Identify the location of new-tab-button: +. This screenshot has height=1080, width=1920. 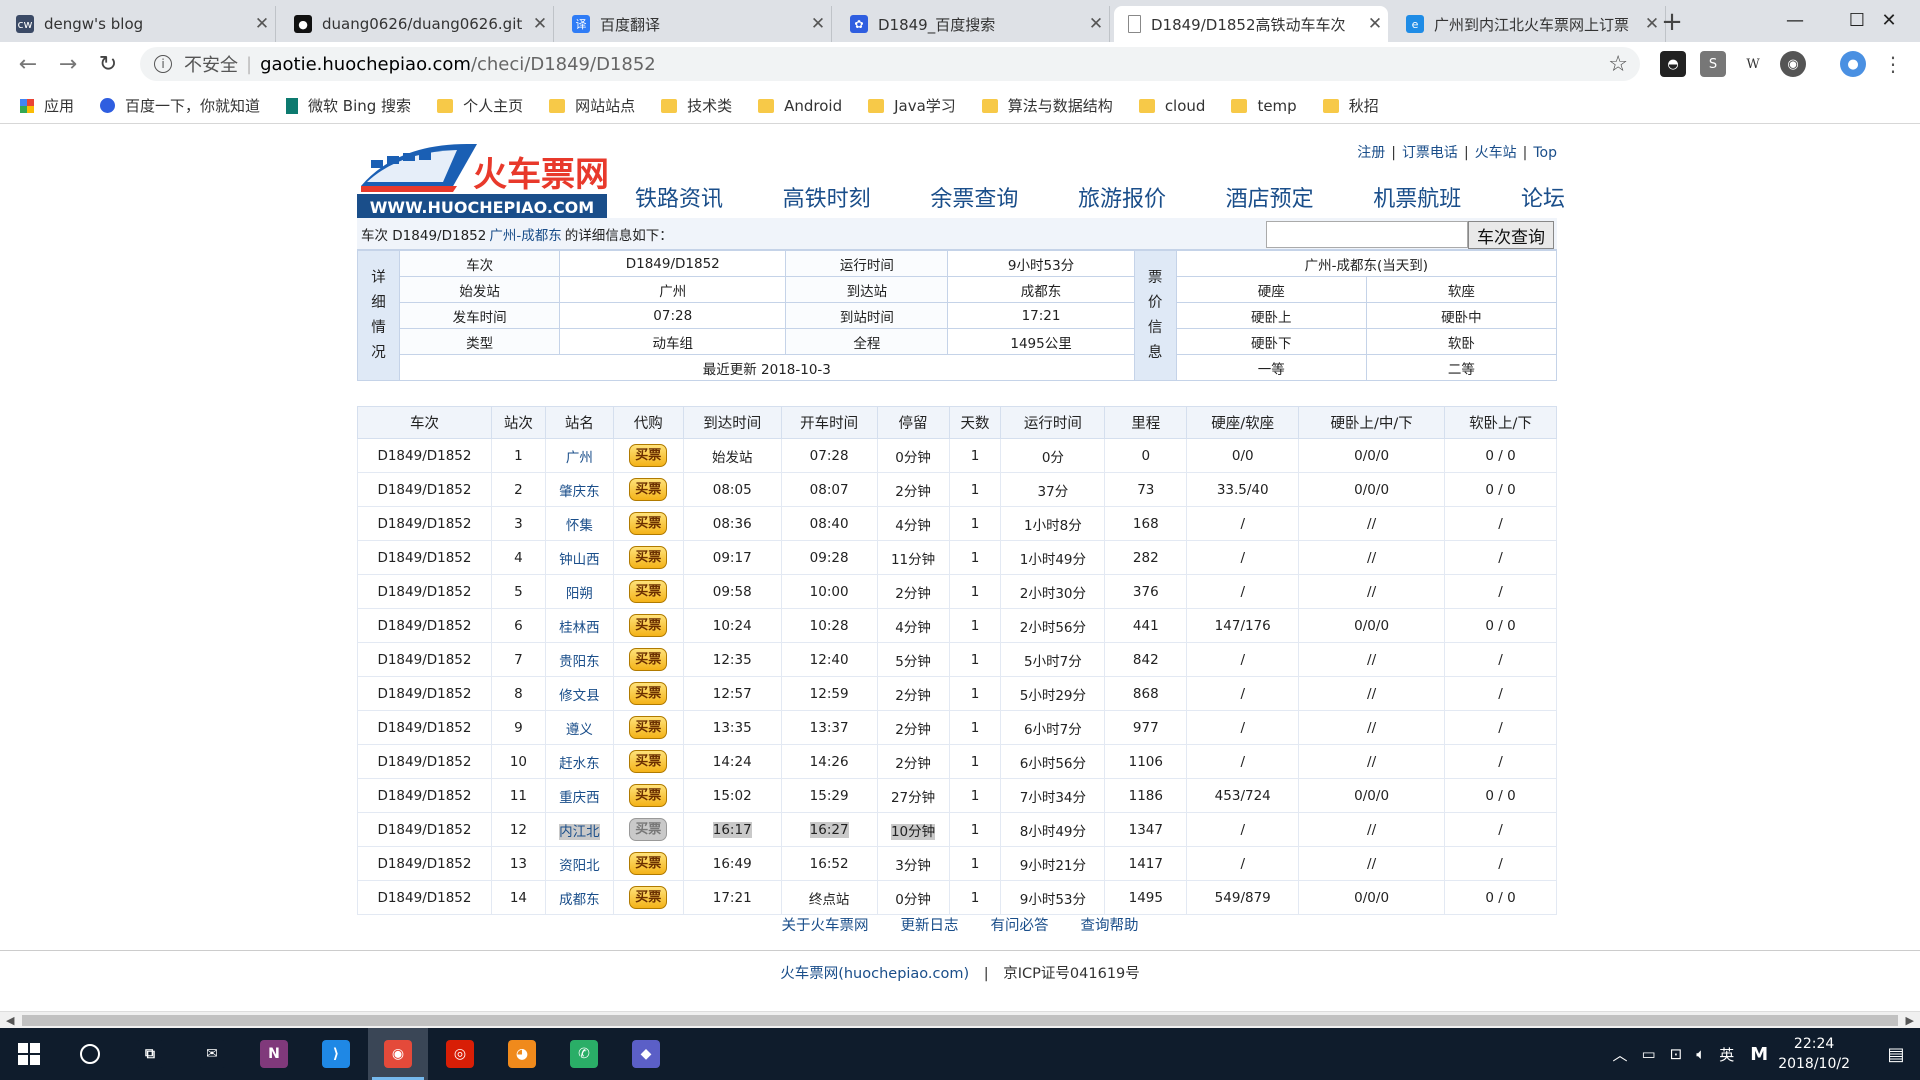
(1672, 22).